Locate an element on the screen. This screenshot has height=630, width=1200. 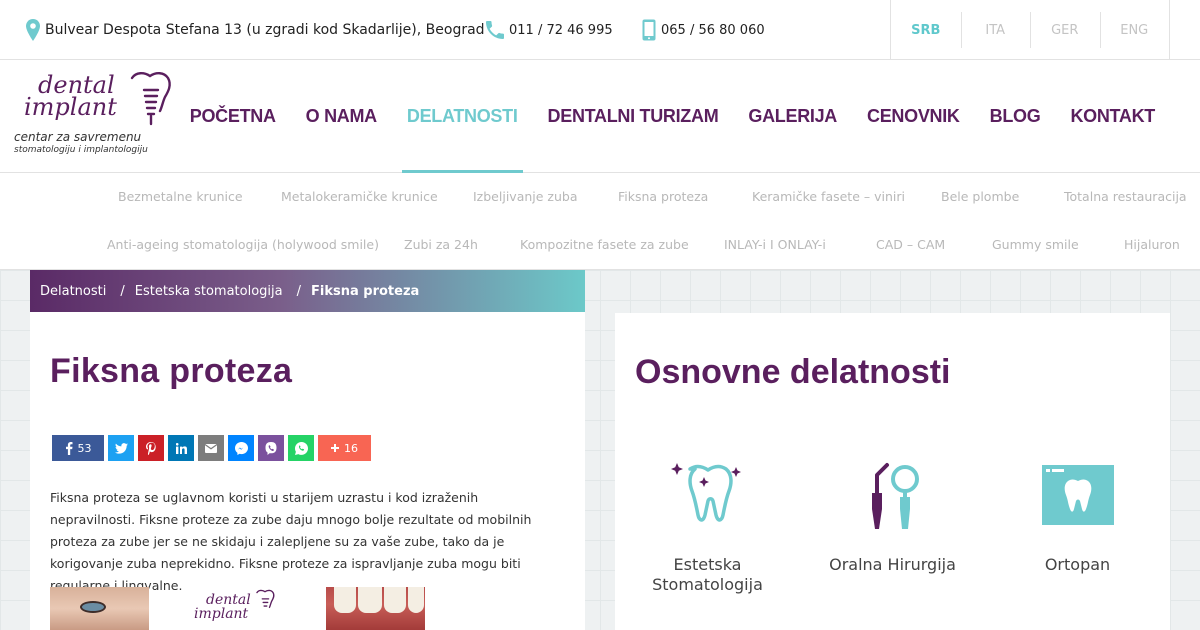
breadcrumb-current: Fiksna proteza is located at coordinates (365, 291).